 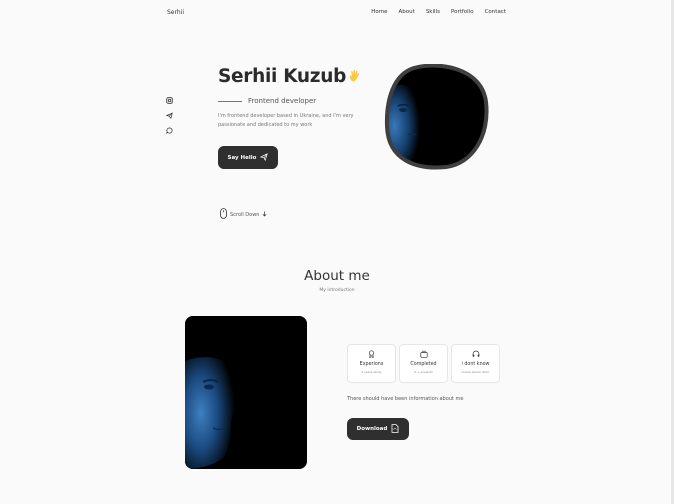 I want to click on card-title: i dont know, so click(x=475, y=364).